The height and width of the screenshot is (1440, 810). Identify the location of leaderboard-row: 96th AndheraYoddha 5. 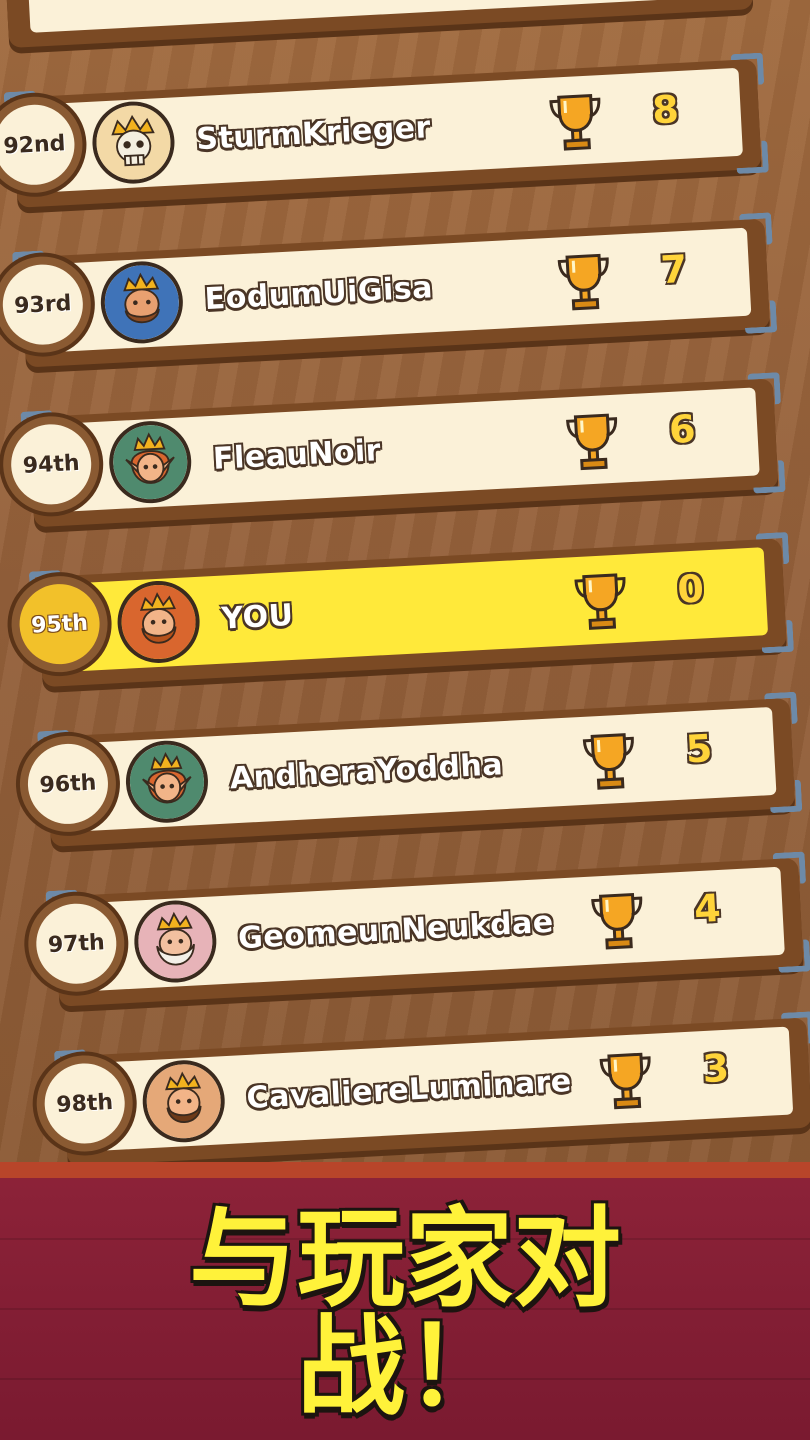
(410, 765).